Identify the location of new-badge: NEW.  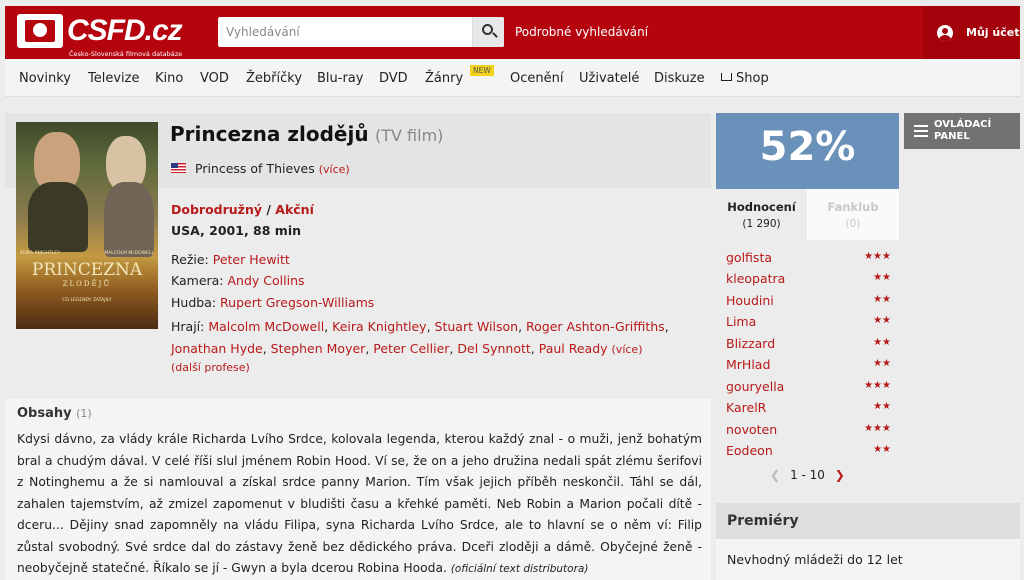
(482, 70).